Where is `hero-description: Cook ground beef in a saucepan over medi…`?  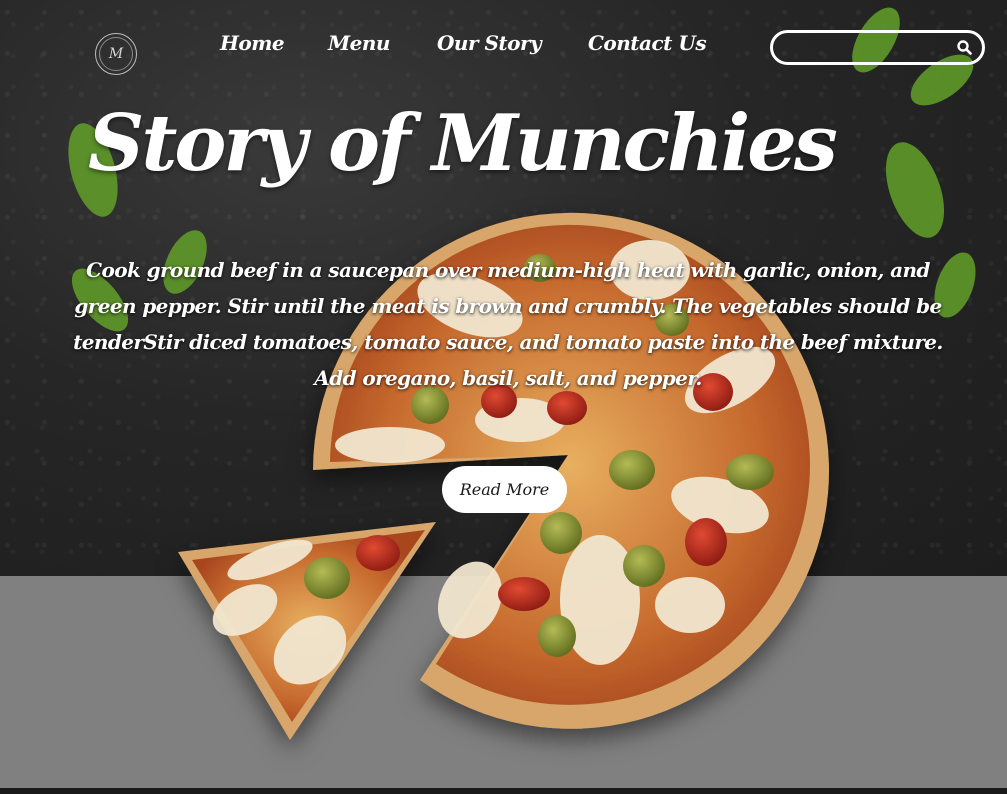 hero-description: Cook ground beef in a saucepan over medi… is located at coordinates (508, 324).